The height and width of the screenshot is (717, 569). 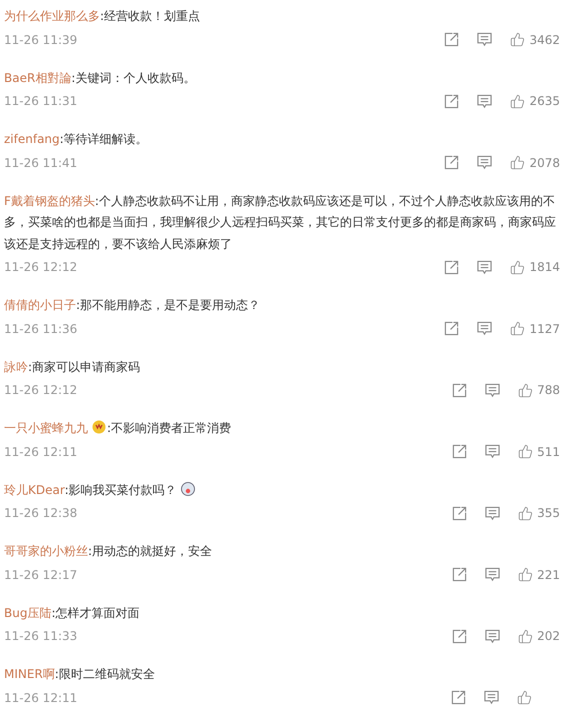 I want to click on like-count: 511, so click(x=548, y=451).